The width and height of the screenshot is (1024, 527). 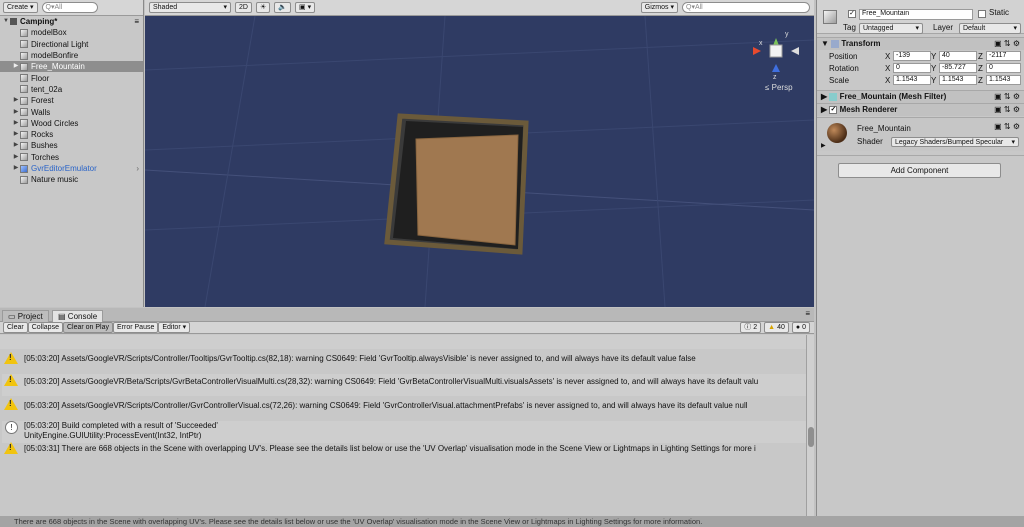 What do you see at coordinates (71, 89) in the screenshot?
I see `hierarchy-item-tent: tent_02a` at bounding box center [71, 89].